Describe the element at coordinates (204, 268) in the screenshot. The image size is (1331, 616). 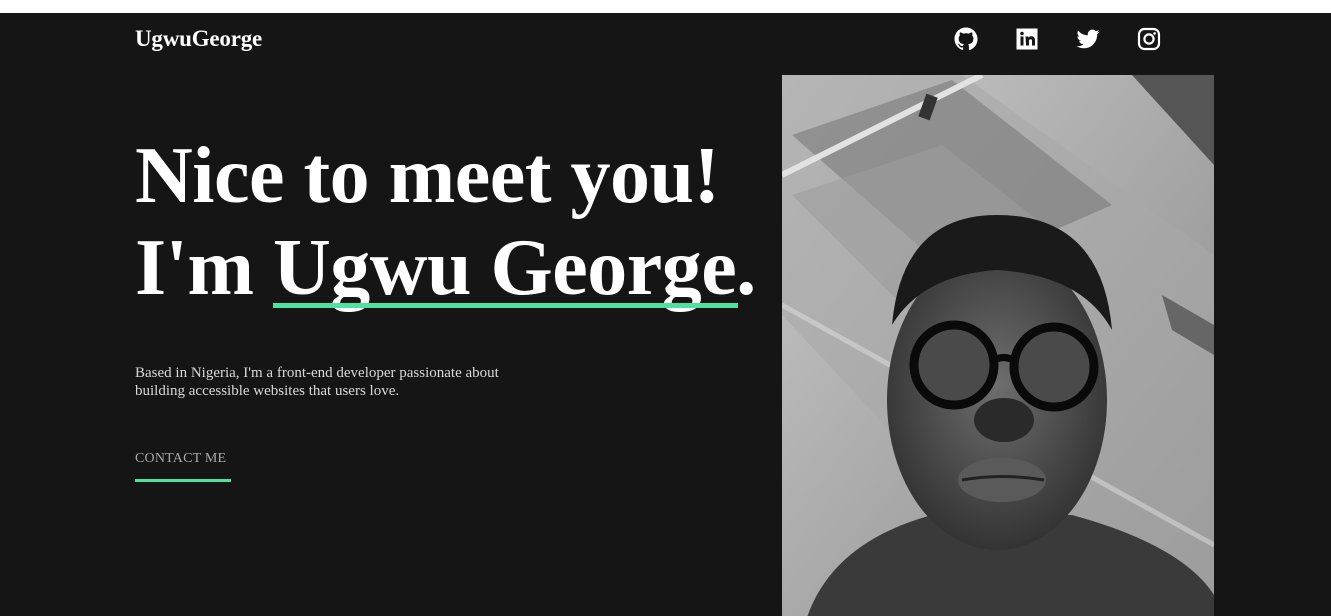
I see `headline-prefix: I'm` at that location.